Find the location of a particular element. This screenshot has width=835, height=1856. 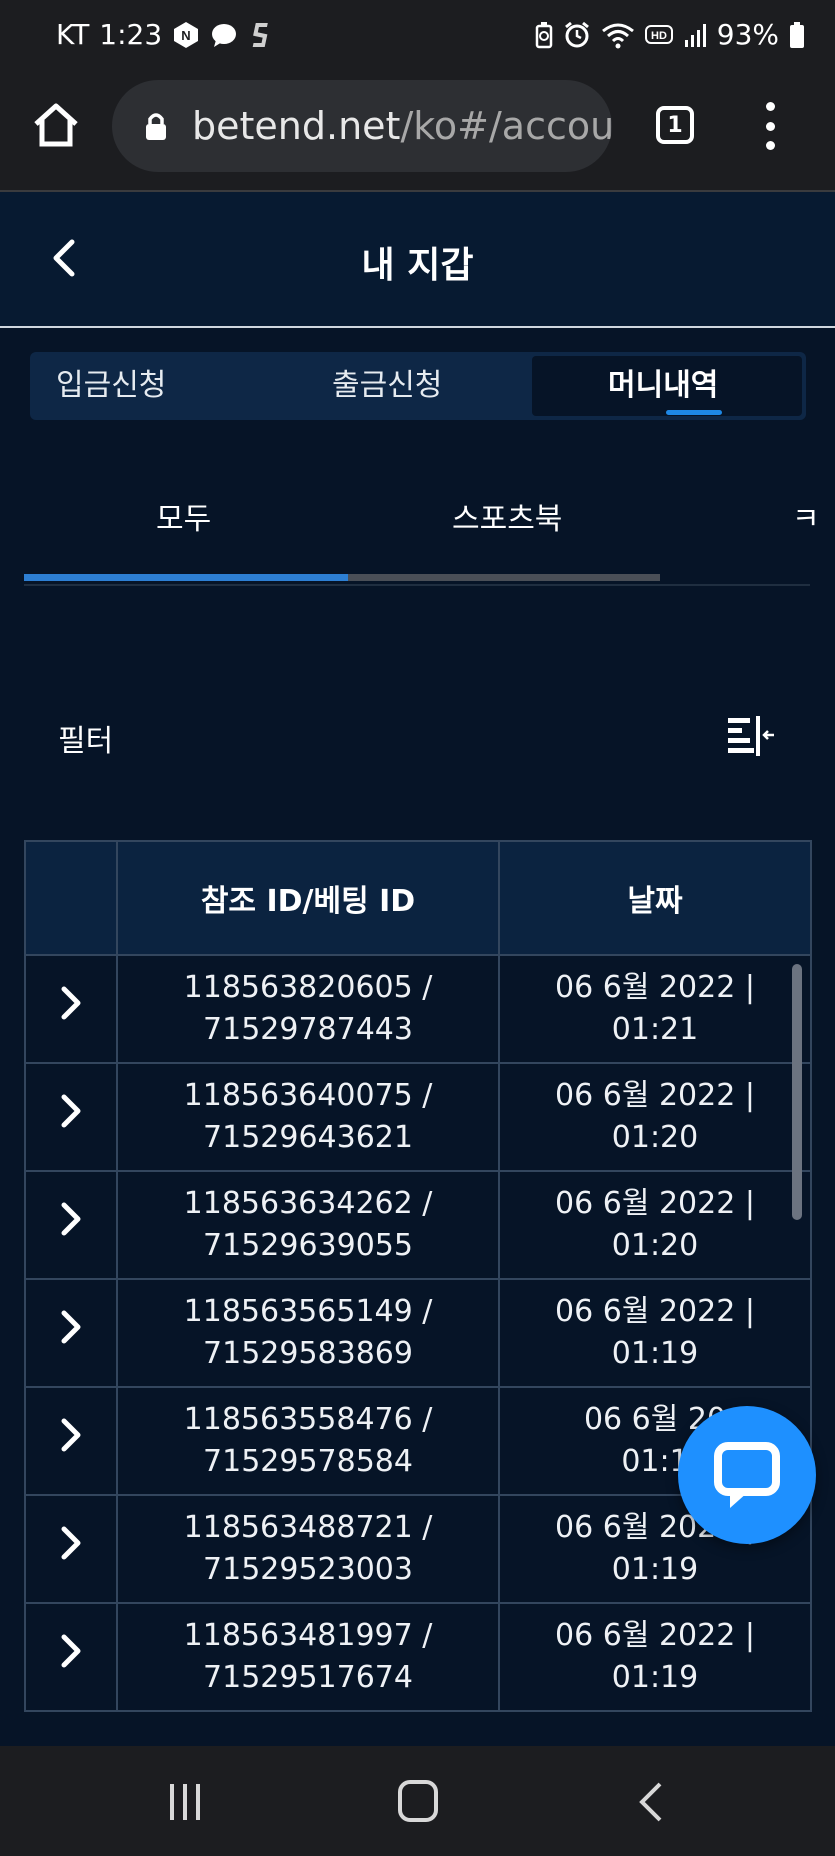

header-date: 날짜 is located at coordinates (655, 898).